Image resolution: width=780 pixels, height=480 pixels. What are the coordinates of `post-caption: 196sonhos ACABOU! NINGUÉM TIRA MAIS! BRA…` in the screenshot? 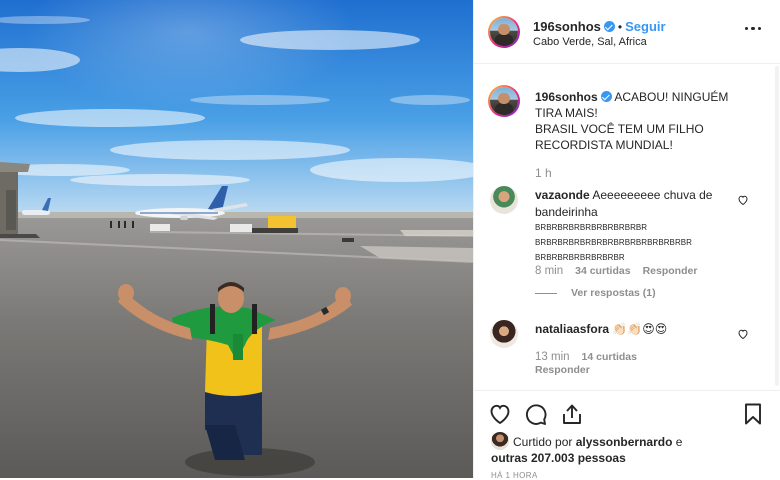 It's located at (635, 121).